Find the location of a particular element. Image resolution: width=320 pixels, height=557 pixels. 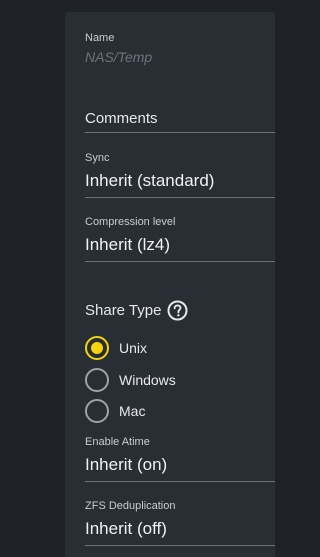

dedup-value: Inherit (off) is located at coordinates (126, 528).